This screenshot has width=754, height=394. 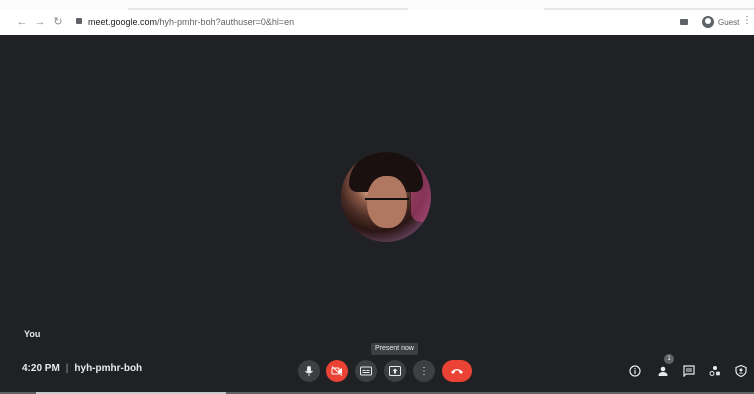 I want to click on lock-icon, so click(x=79, y=21).